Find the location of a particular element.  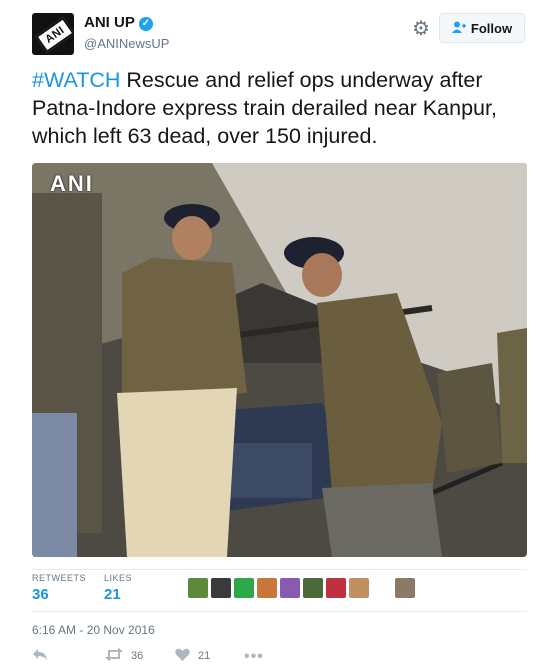

account-handle: @ANINewsUP is located at coordinates (126, 43).